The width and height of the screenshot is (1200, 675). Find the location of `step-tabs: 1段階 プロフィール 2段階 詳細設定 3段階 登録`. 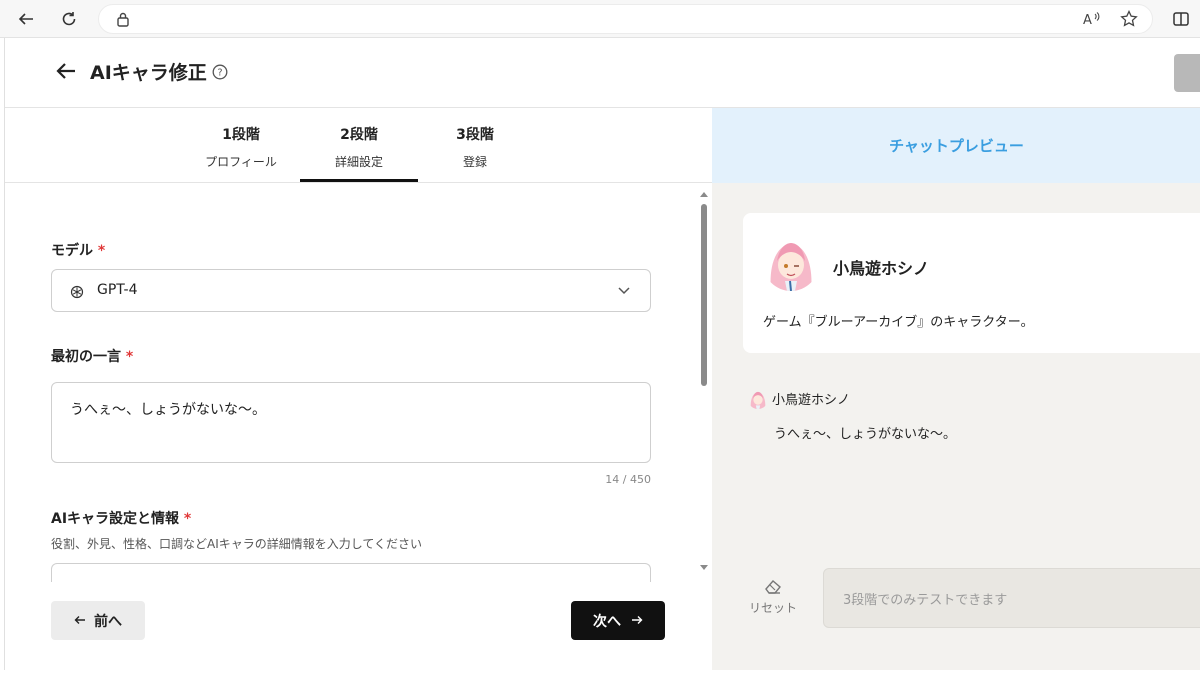

step-tabs: 1段階 プロフィール 2段階 詳細設定 3段階 登録 is located at coordinates (358, 145).